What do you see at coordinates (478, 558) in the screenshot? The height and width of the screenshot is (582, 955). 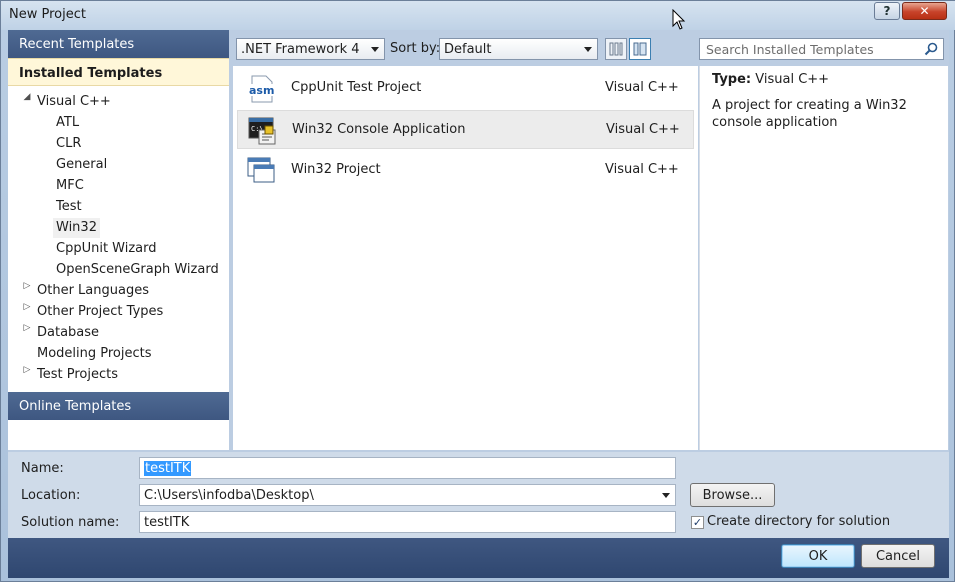 I see `dialog-footer: OK Cancel` at bounding box center [478, 558].